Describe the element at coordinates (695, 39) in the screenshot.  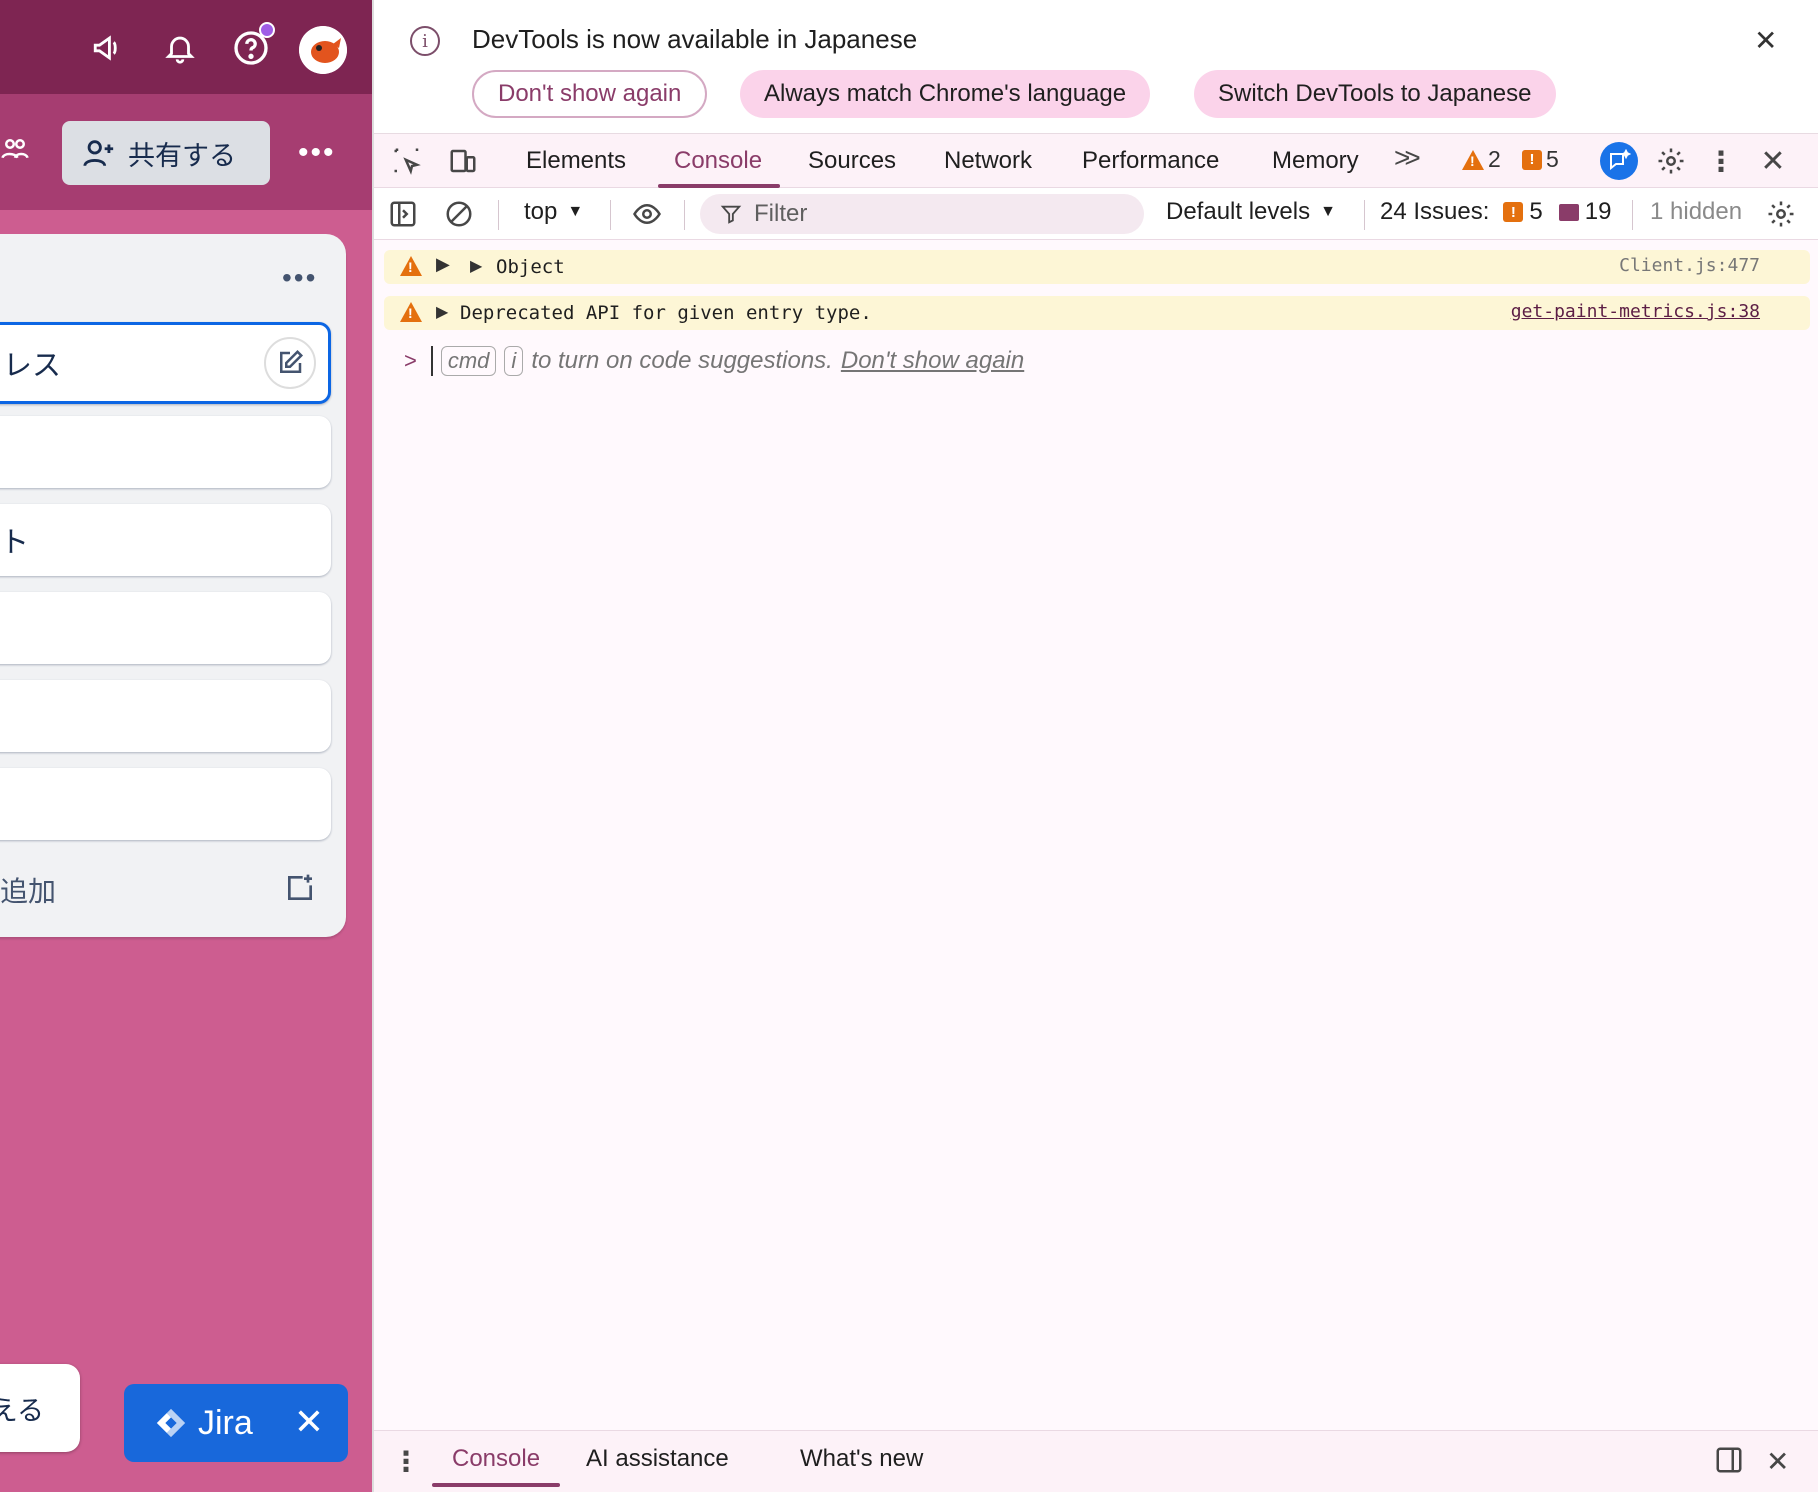
I see `infobar-message: DevTools is now available in Japanese` at that location.